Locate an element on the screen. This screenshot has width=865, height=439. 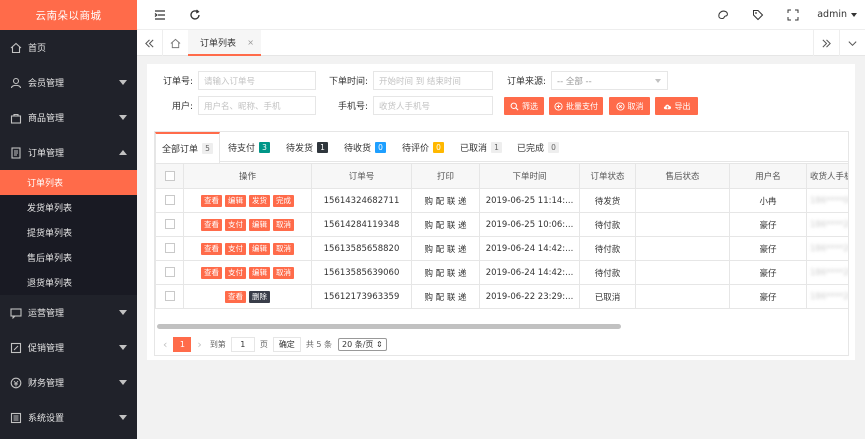
source-select: -- 全部 -- is located at coordinates (609, 80).